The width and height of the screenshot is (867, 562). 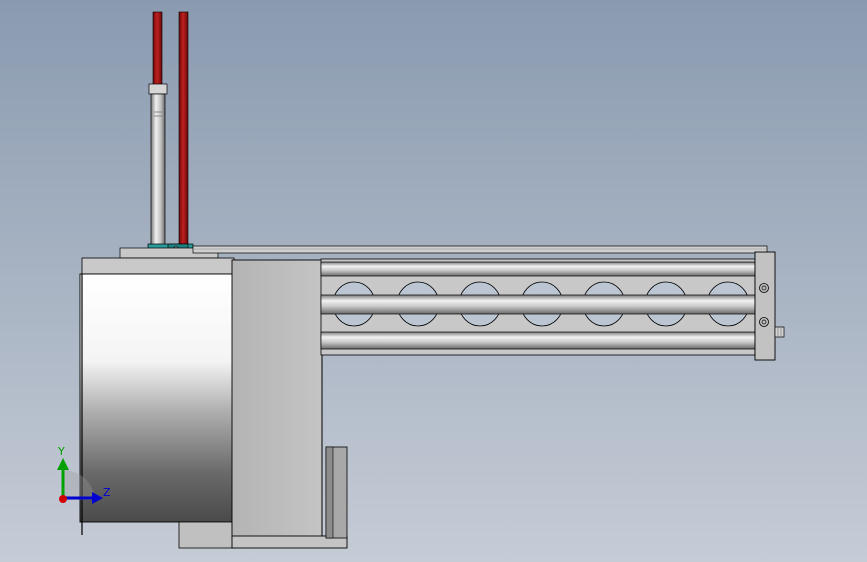 What do you see at coordinates (158, 170) in the screenshot?
I see `vertical-rod` at bounding box center [158, 170].